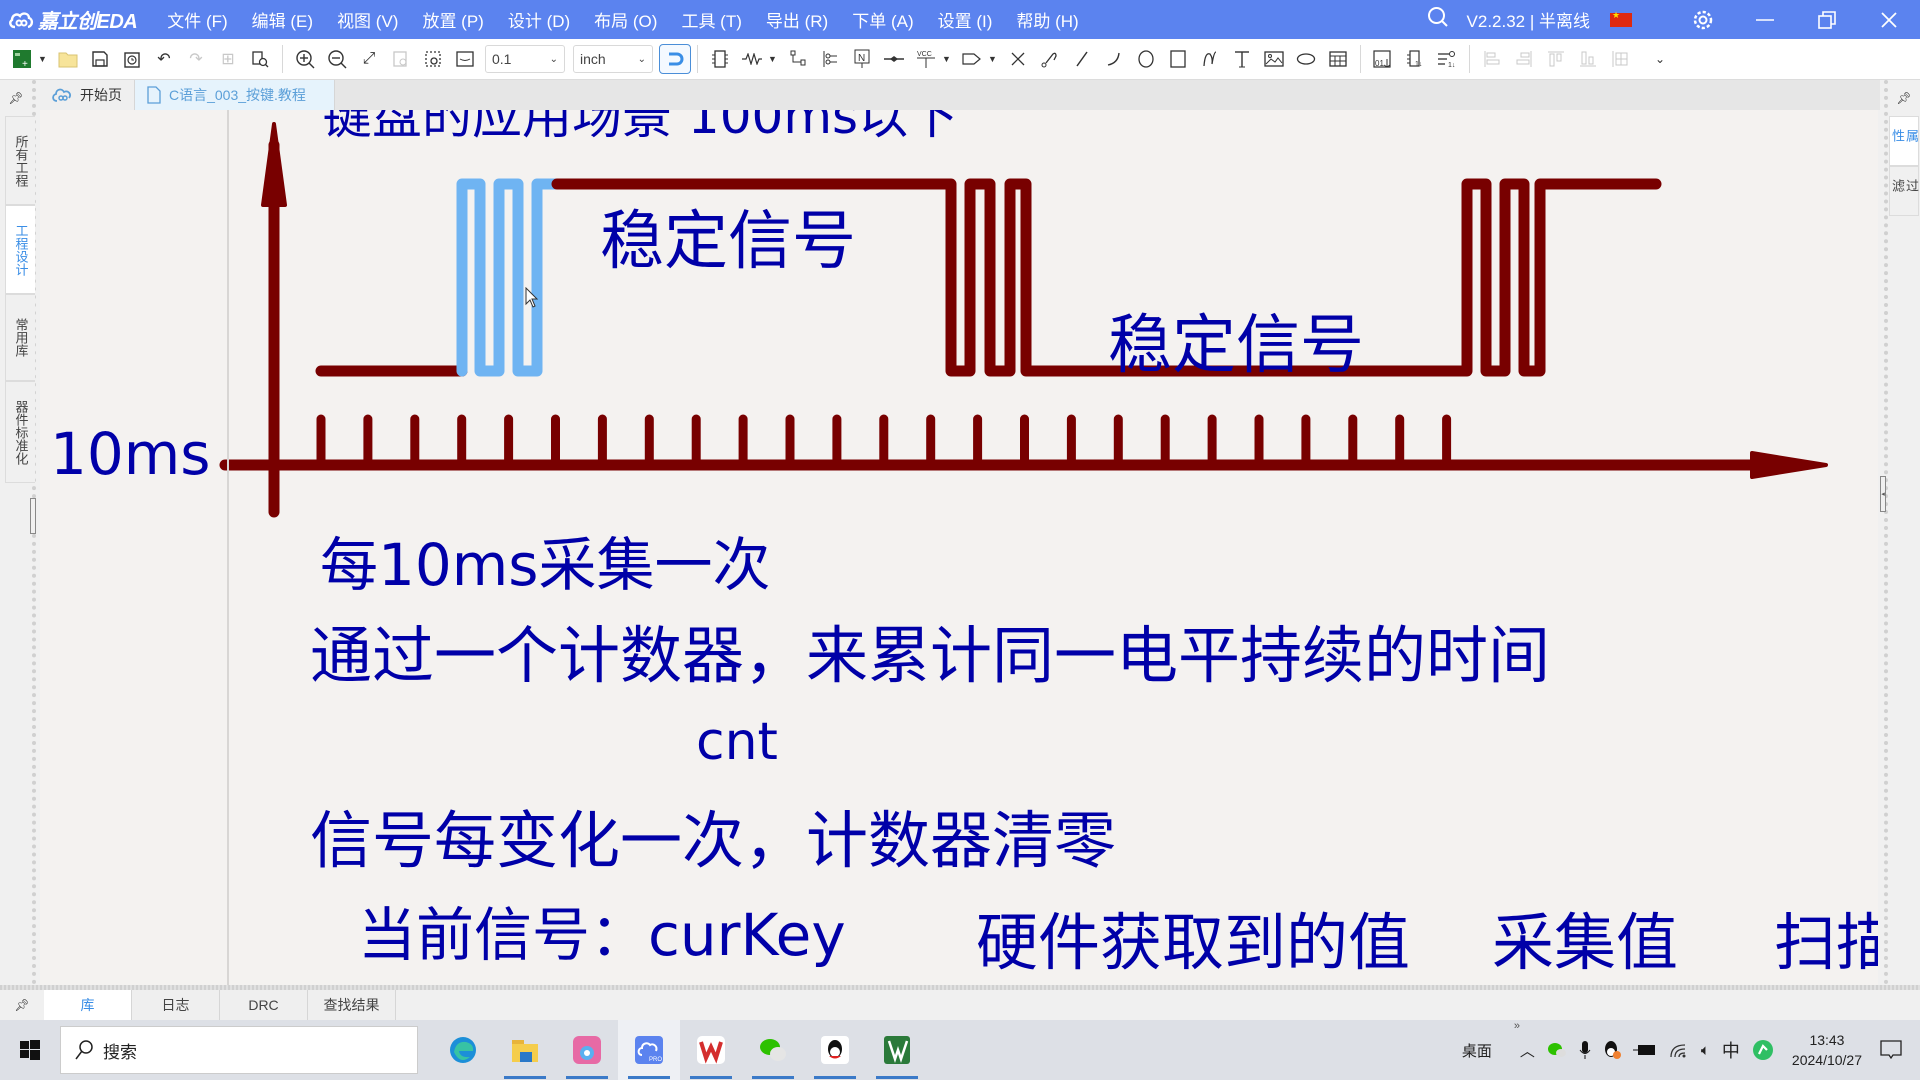 Image resolution: width=1920 pixels, height=1080 pixels. What do you see at coordinates (164, 59) in the screenshot?
I see `undo-icon: ↶` at bounding box center [164, 59].